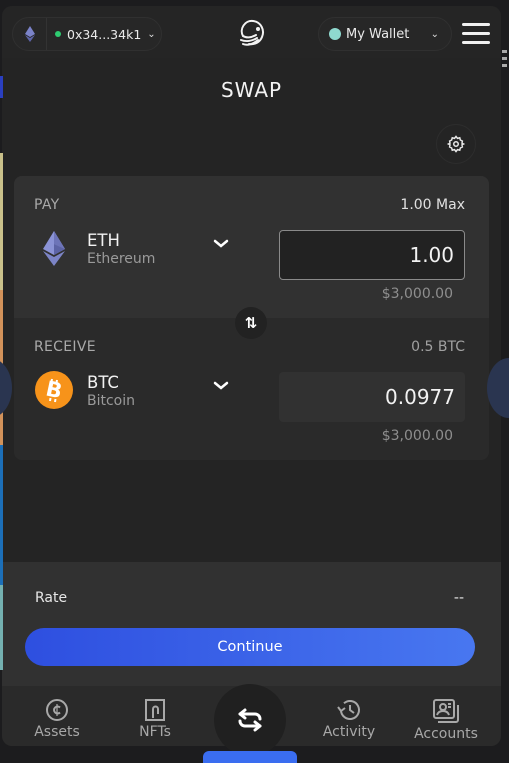  I want to click on gear-icon, so click(456, 144).